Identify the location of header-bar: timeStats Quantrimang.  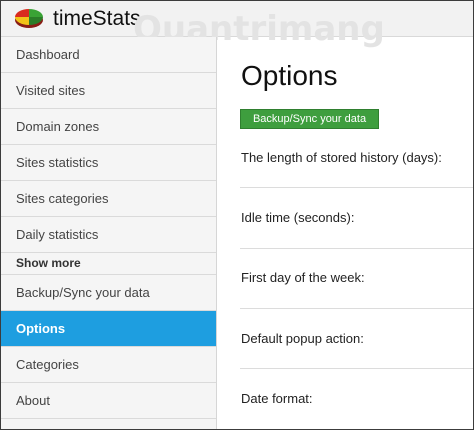
(237, 24).